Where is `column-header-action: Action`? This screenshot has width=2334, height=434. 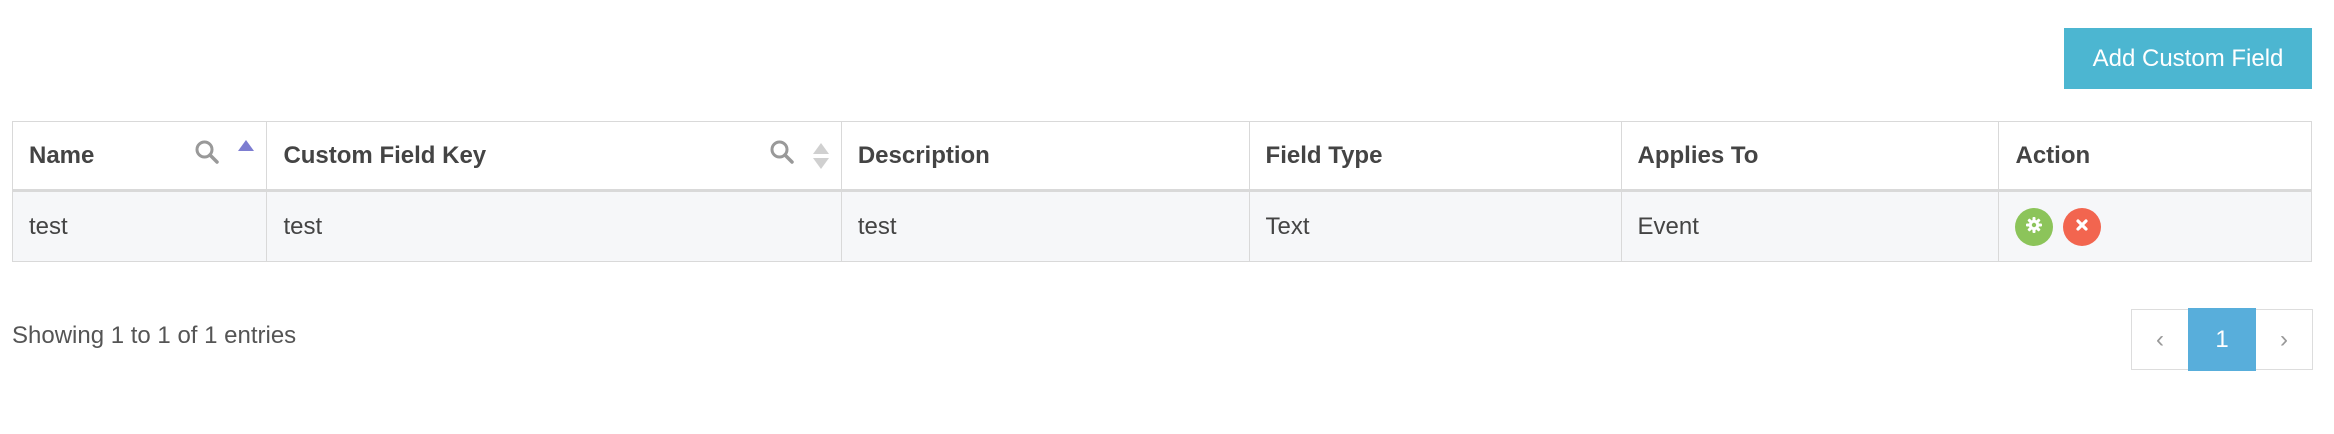 column-header-action: Action is located at coordinates (2155, 156).